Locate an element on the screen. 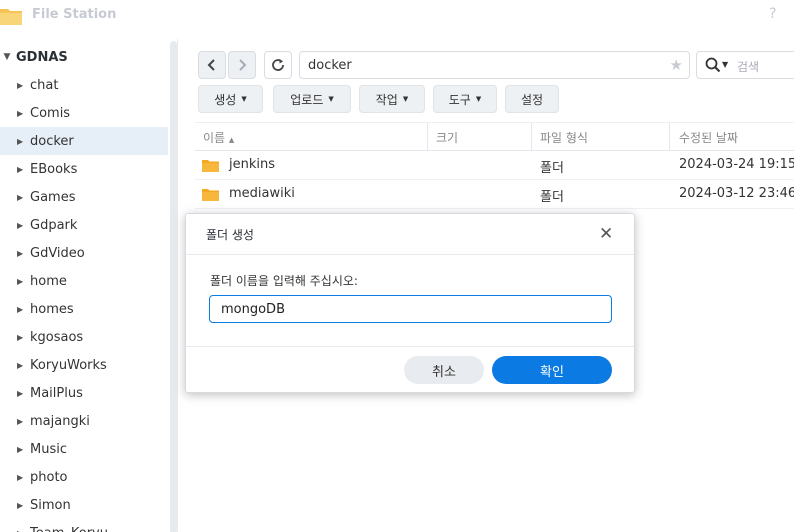 The height and width of the screenshot is (532, 794). settings-label: 설정 is located at coordinates (532, 99).